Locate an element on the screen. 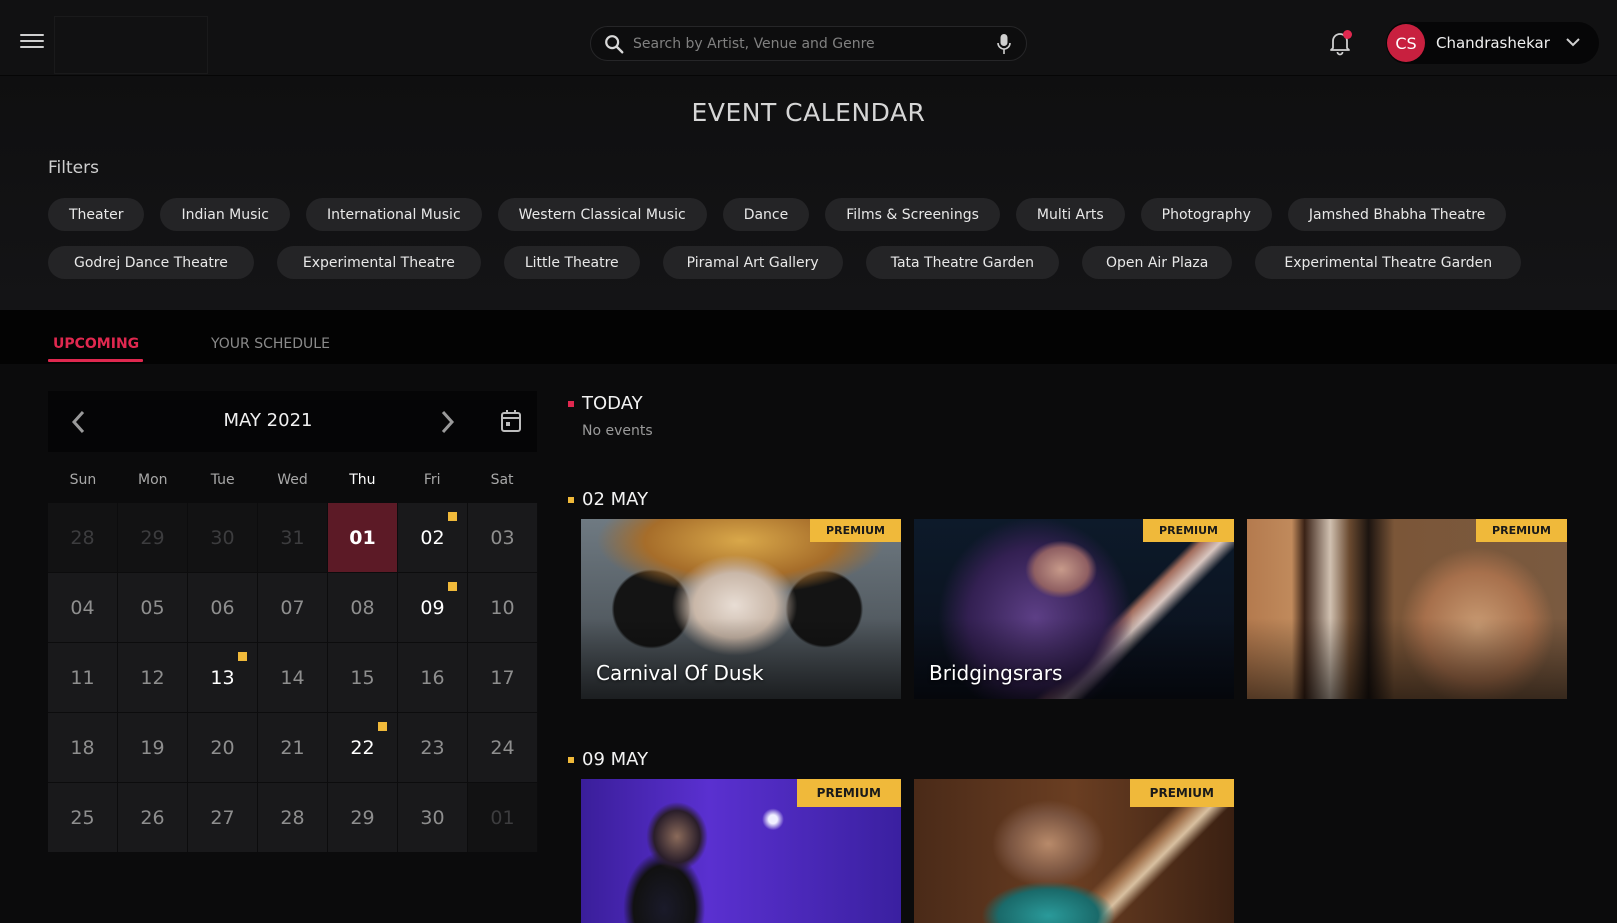 The height and width of the screenshot is (923, 1617). calendar-day: 22 is located at coordinates (362, 747).